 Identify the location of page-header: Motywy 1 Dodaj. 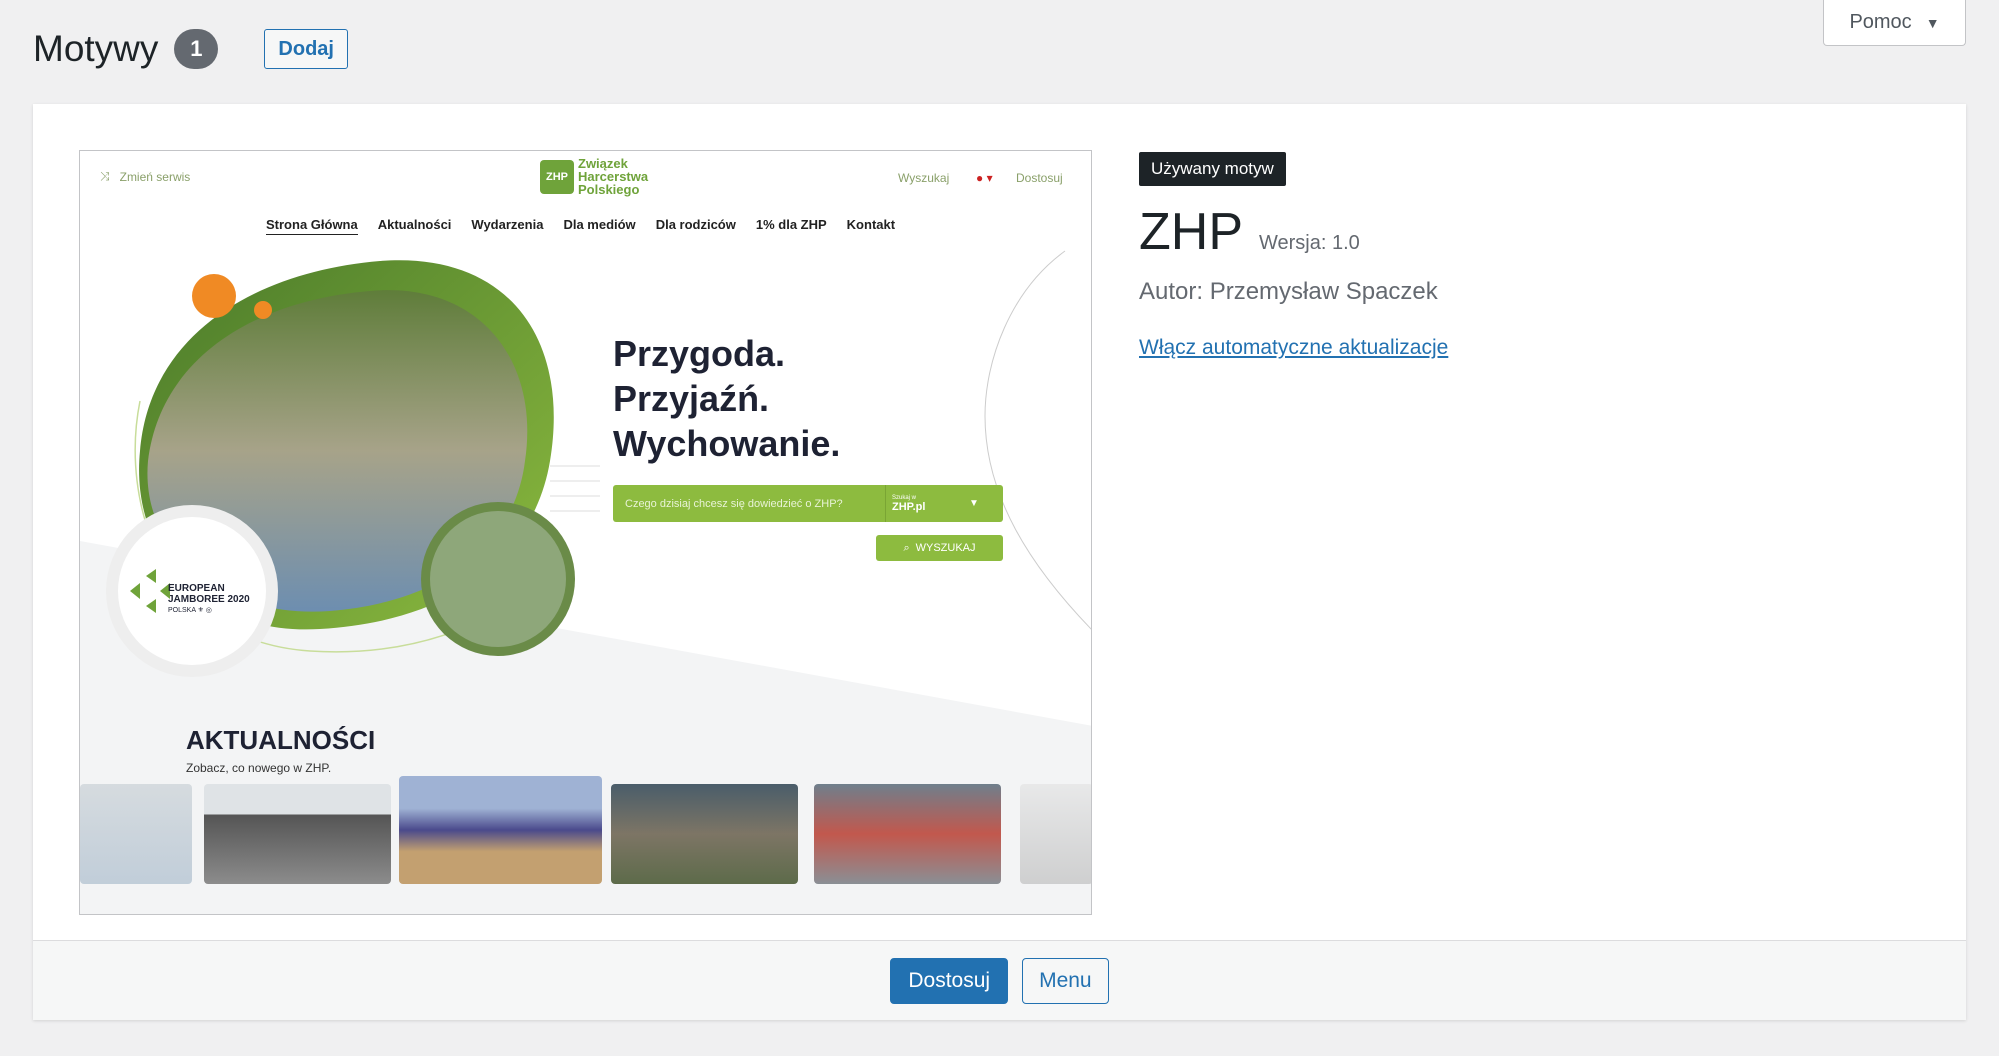
(190, 49).